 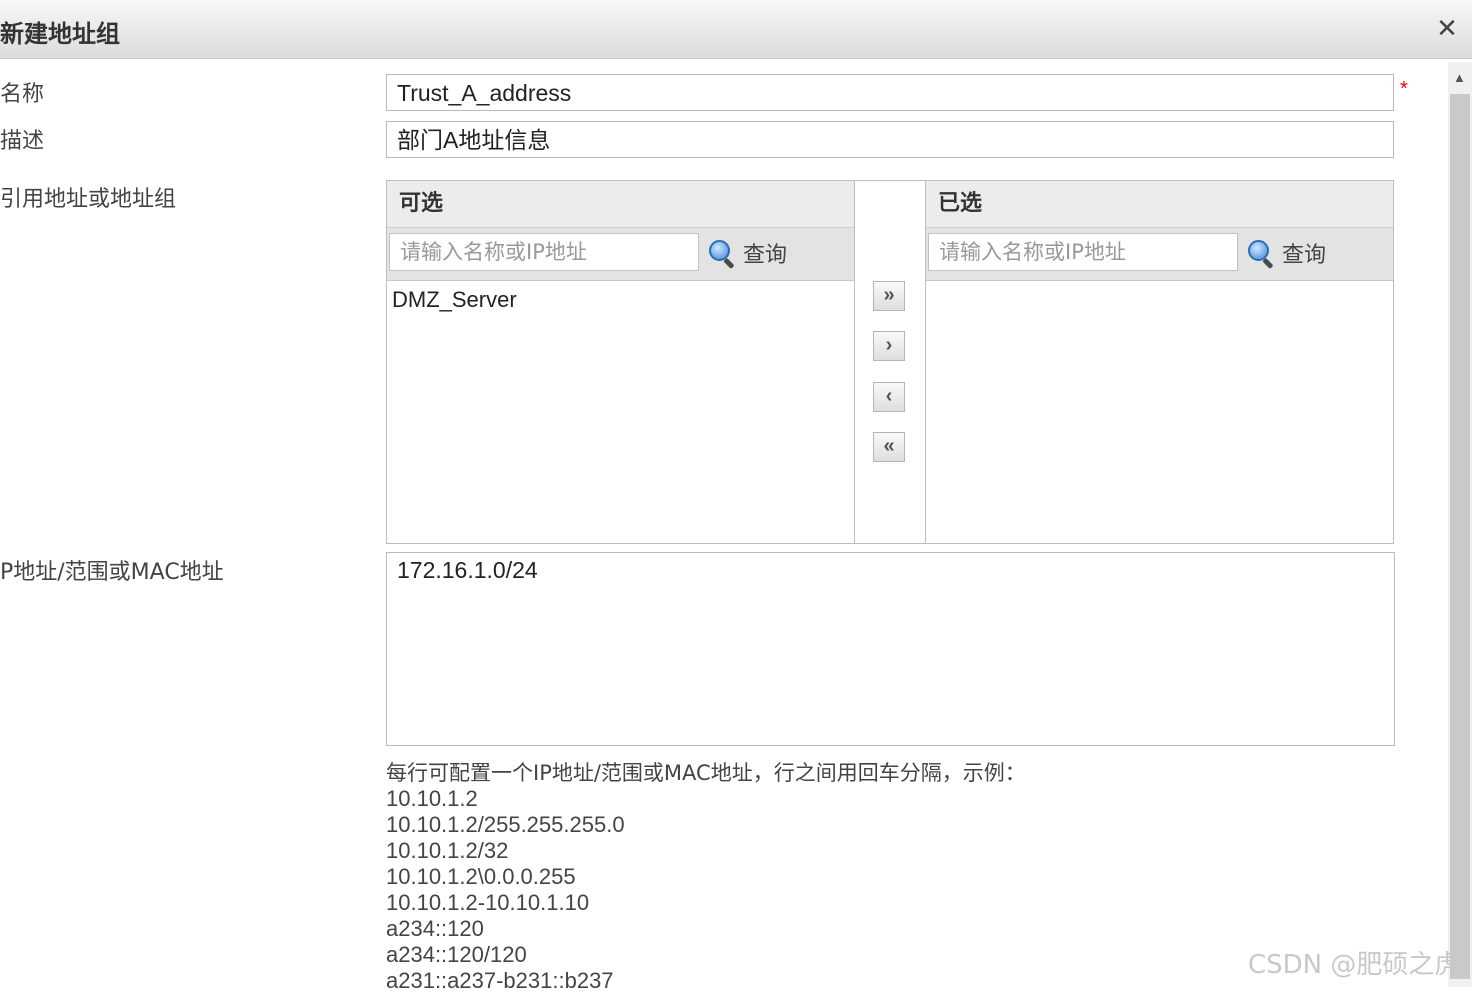 I want to click on ip-range-label: P地址/范围或MAC地址, so click(x=112, y=572).